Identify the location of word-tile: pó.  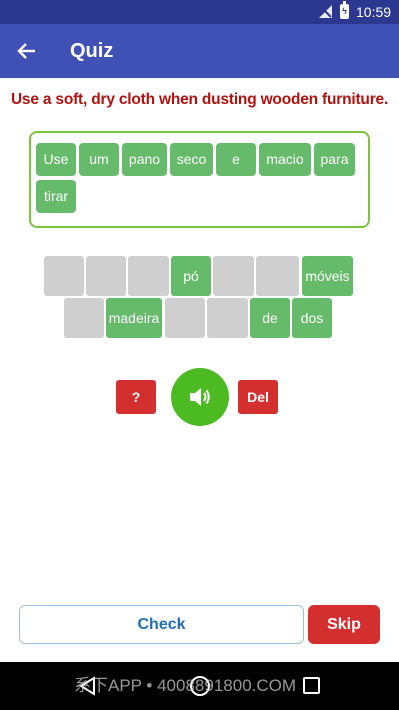
(191, 276).